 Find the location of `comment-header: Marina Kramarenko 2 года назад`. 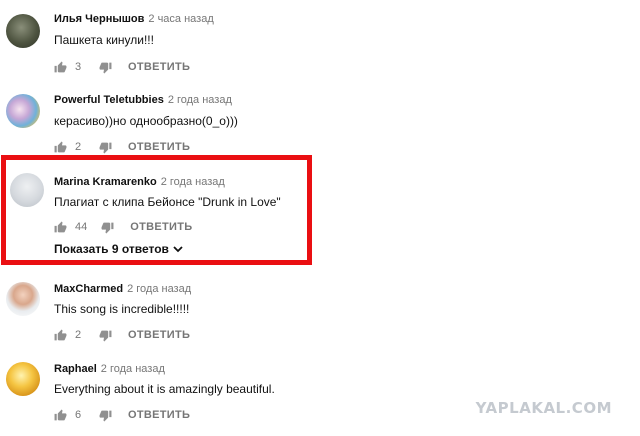

comment-header: Marina Kramarenko 2 года назад is located at coordinates (139, 182).